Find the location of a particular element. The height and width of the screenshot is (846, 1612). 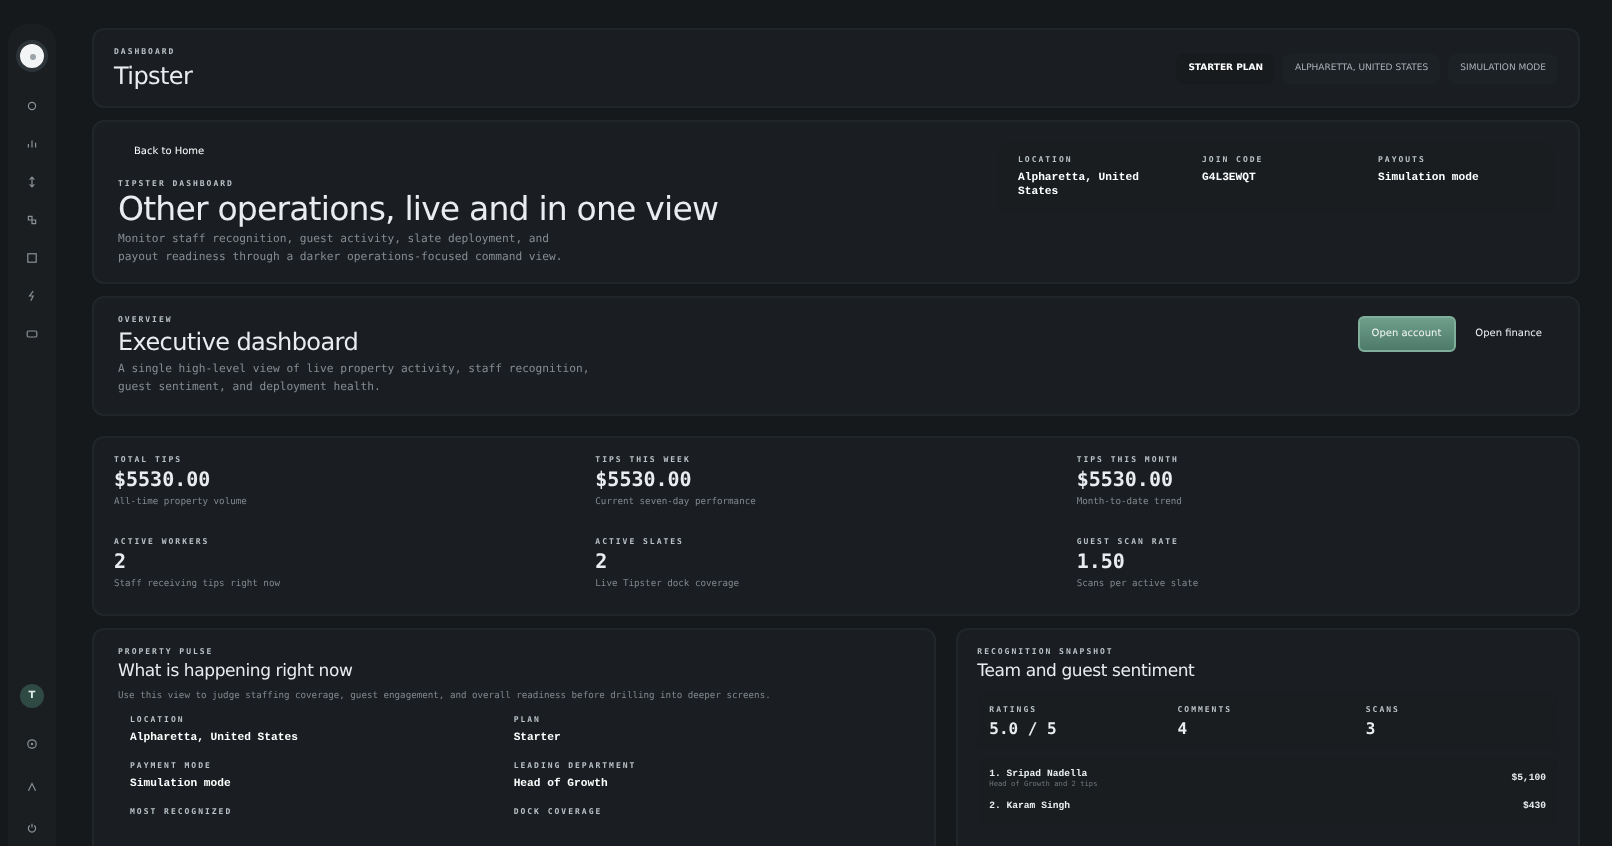

page-title: Tipster is located at coordinates (153, 76).